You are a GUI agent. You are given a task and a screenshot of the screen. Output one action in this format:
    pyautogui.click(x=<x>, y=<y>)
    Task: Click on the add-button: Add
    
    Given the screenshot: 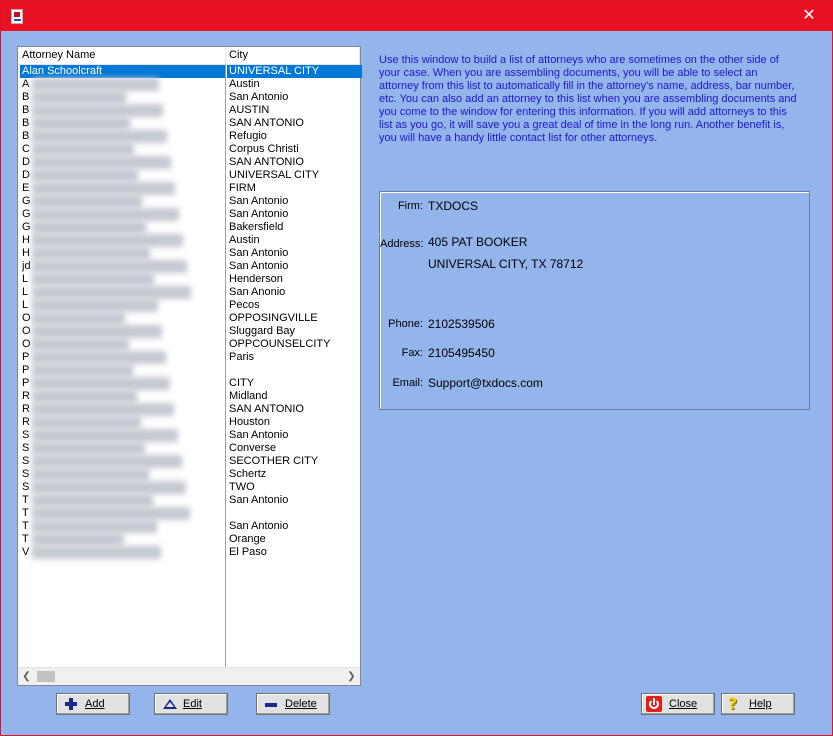 What is the action you would take?
    pyautogui.click(x=93, y=704)
    